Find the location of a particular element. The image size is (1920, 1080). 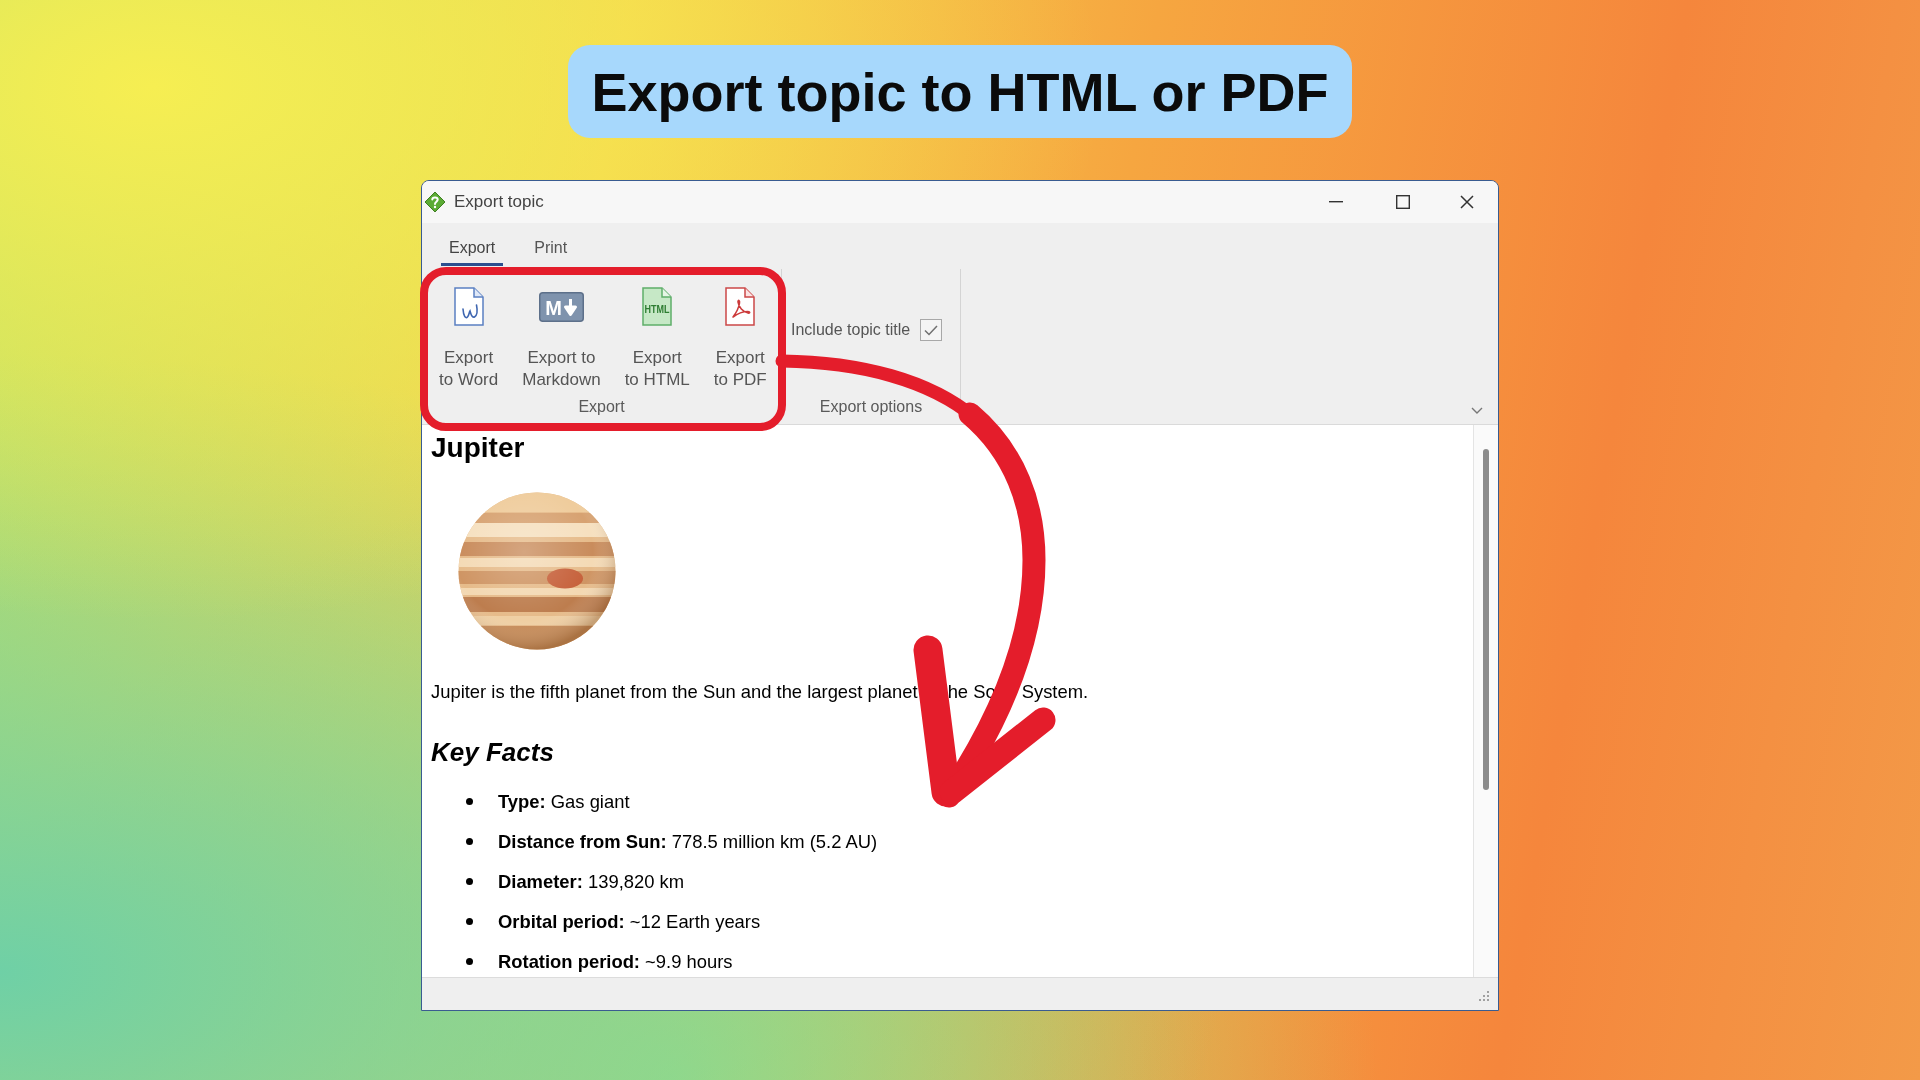

fact-text: Rotation period: ~9.9 hours is located at coordinates (615, 961).